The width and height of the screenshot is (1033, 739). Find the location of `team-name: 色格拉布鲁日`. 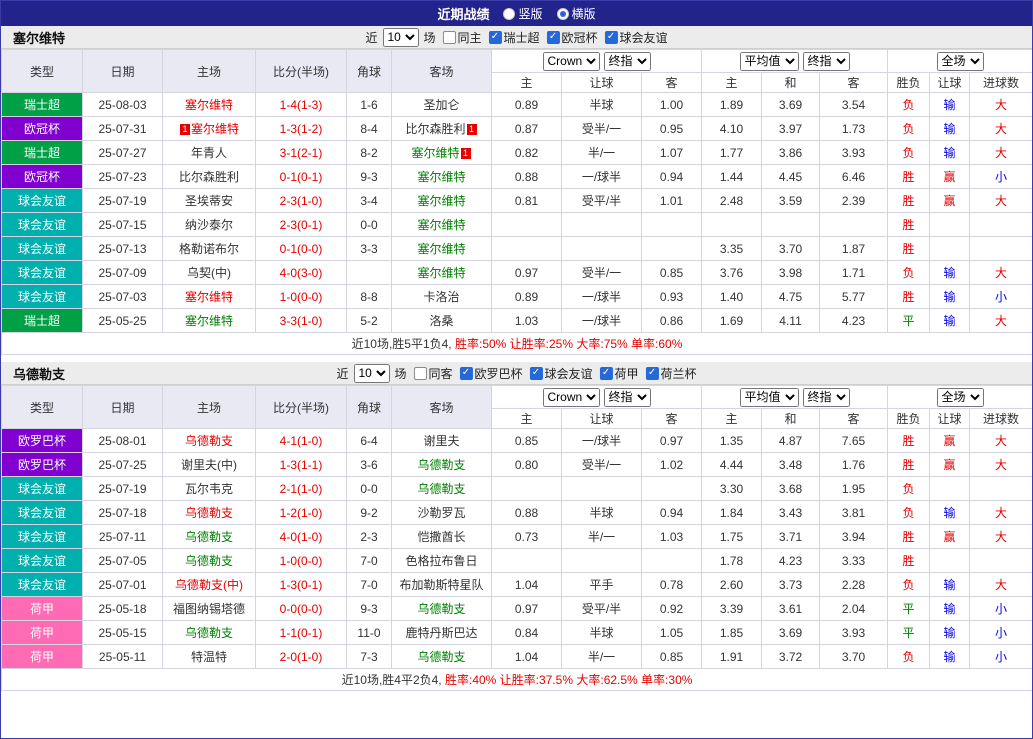

team-name: 色格拉布鲁日 is located at coordinates (441, 561).